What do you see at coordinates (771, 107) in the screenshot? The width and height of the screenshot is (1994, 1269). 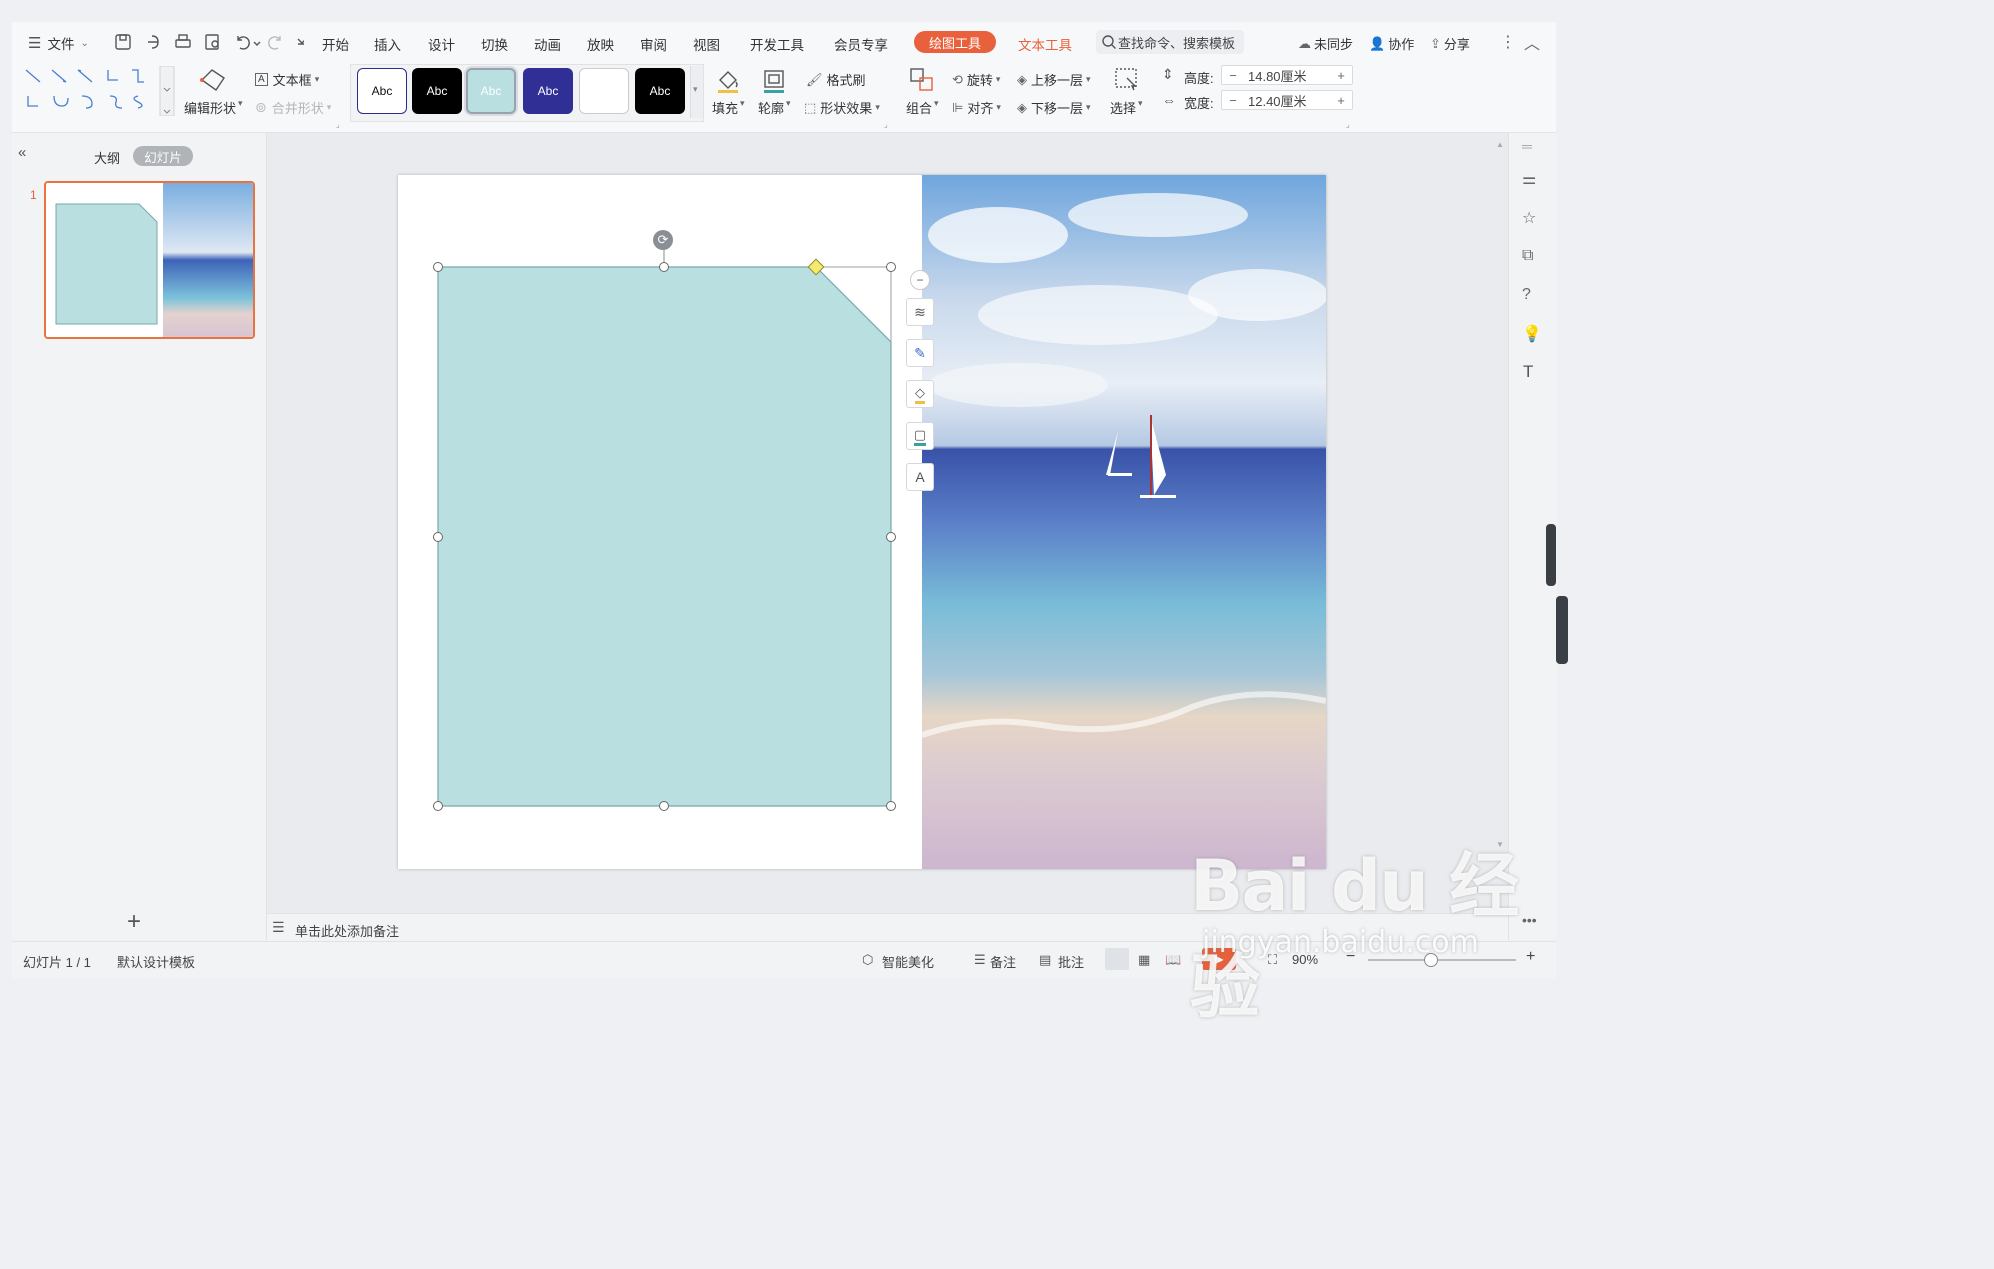 I see `outline-button: 轮廓` at bounding box center [771, 107].